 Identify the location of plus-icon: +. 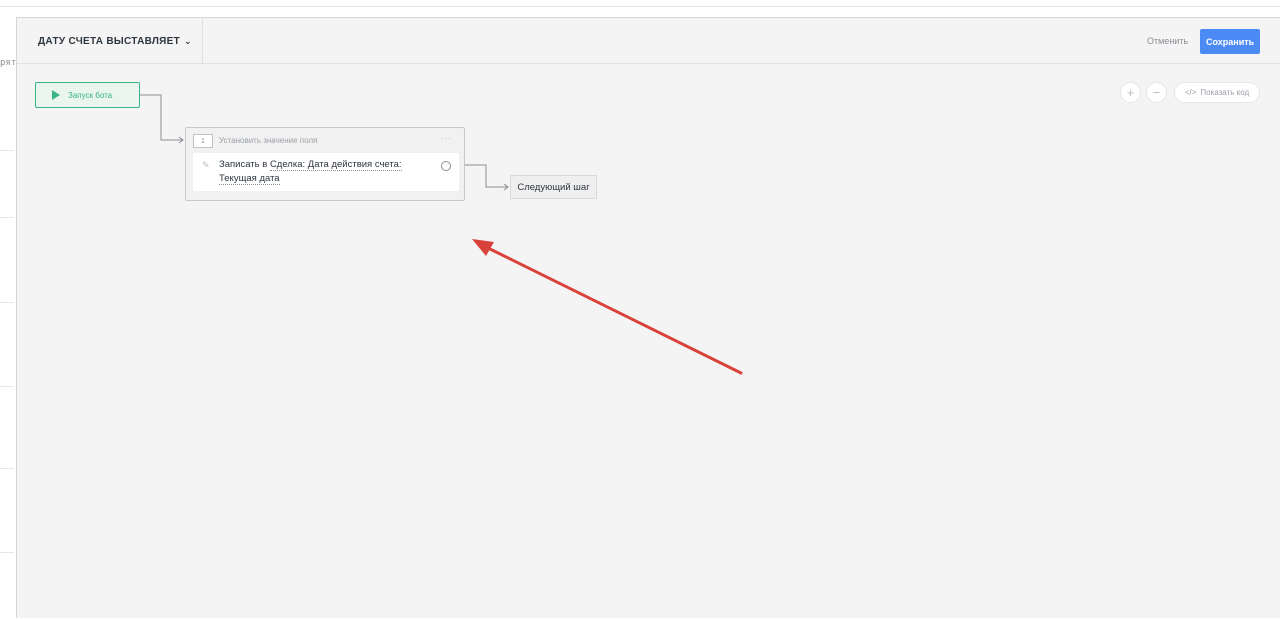
(1130, 92).